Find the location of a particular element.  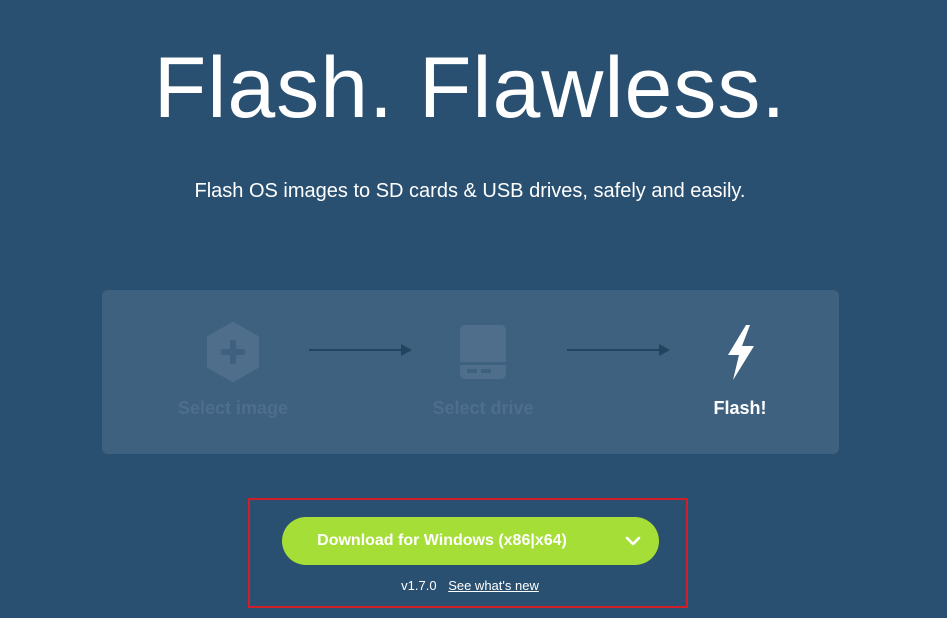

drive-icon is located at coordinates (483, 352).